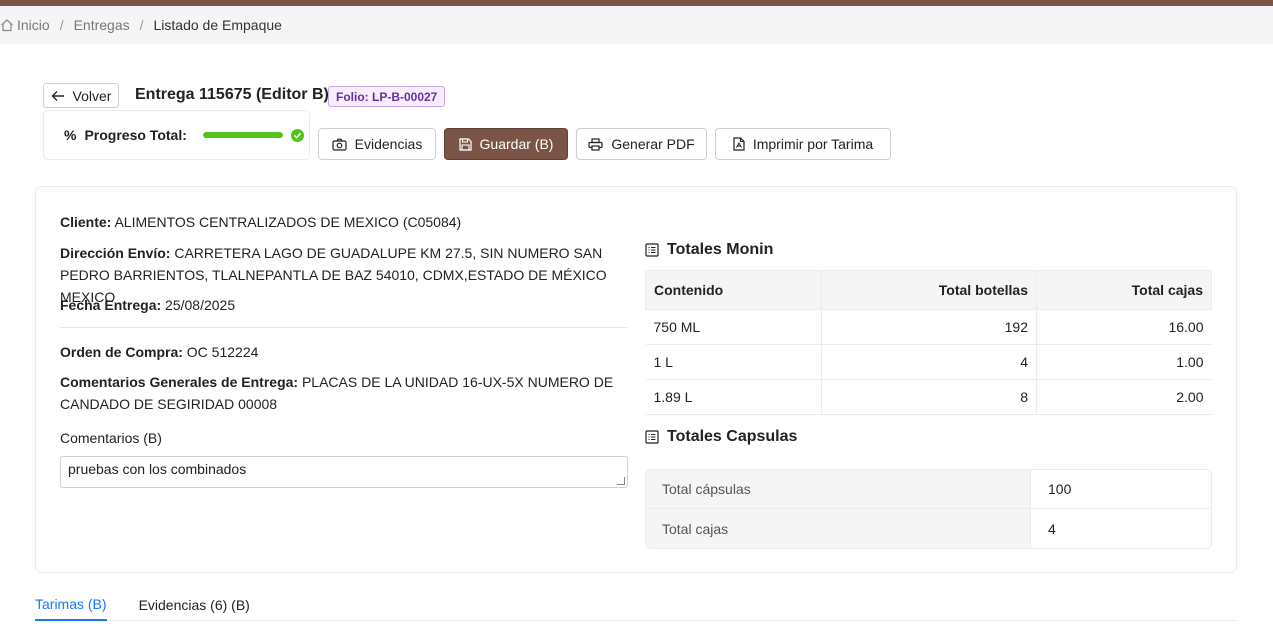 This screenshot has height=626, width=1273. Describe the element at coordinates (720, 249) in the screenshot. I see `totales-monin-title: Totales Monin` at that location.